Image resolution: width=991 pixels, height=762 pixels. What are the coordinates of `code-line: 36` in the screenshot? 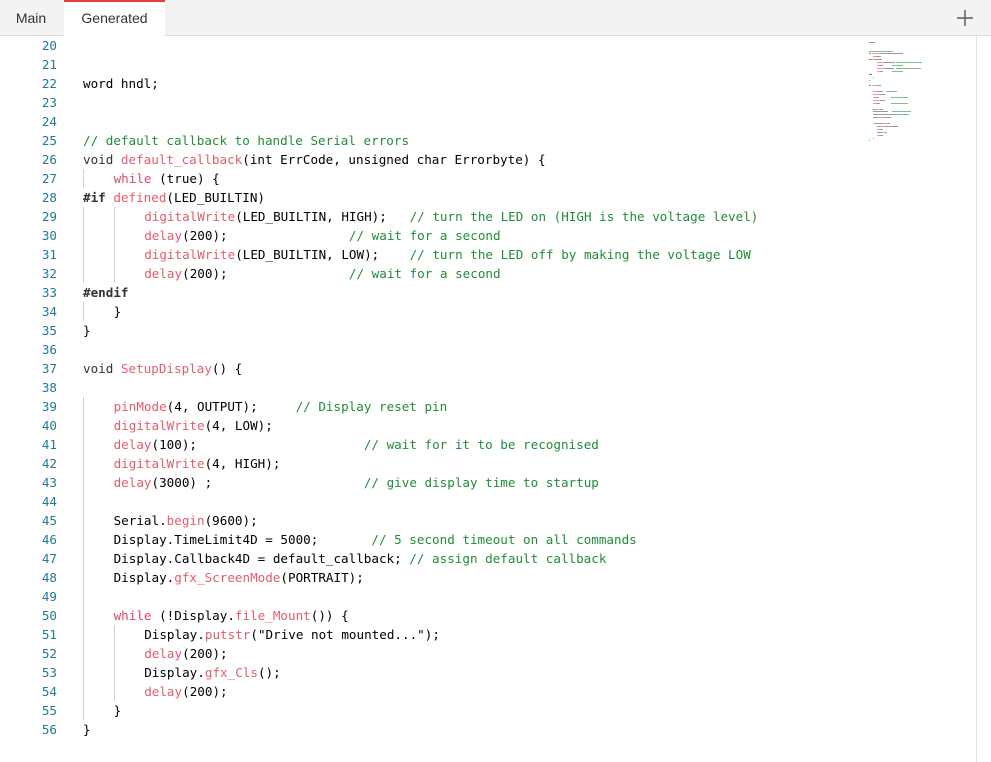 It's located at (488, 349).